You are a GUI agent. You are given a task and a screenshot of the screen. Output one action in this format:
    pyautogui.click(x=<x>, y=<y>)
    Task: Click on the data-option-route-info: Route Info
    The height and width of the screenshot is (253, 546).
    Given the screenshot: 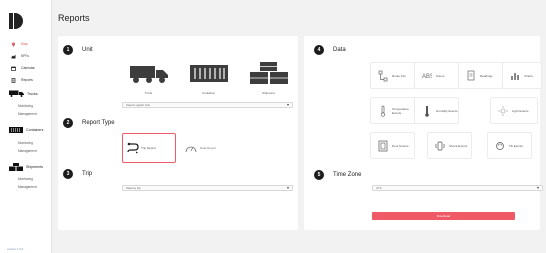 What is the action you would take?
    pyautogui.click(x=392, y=75)
    